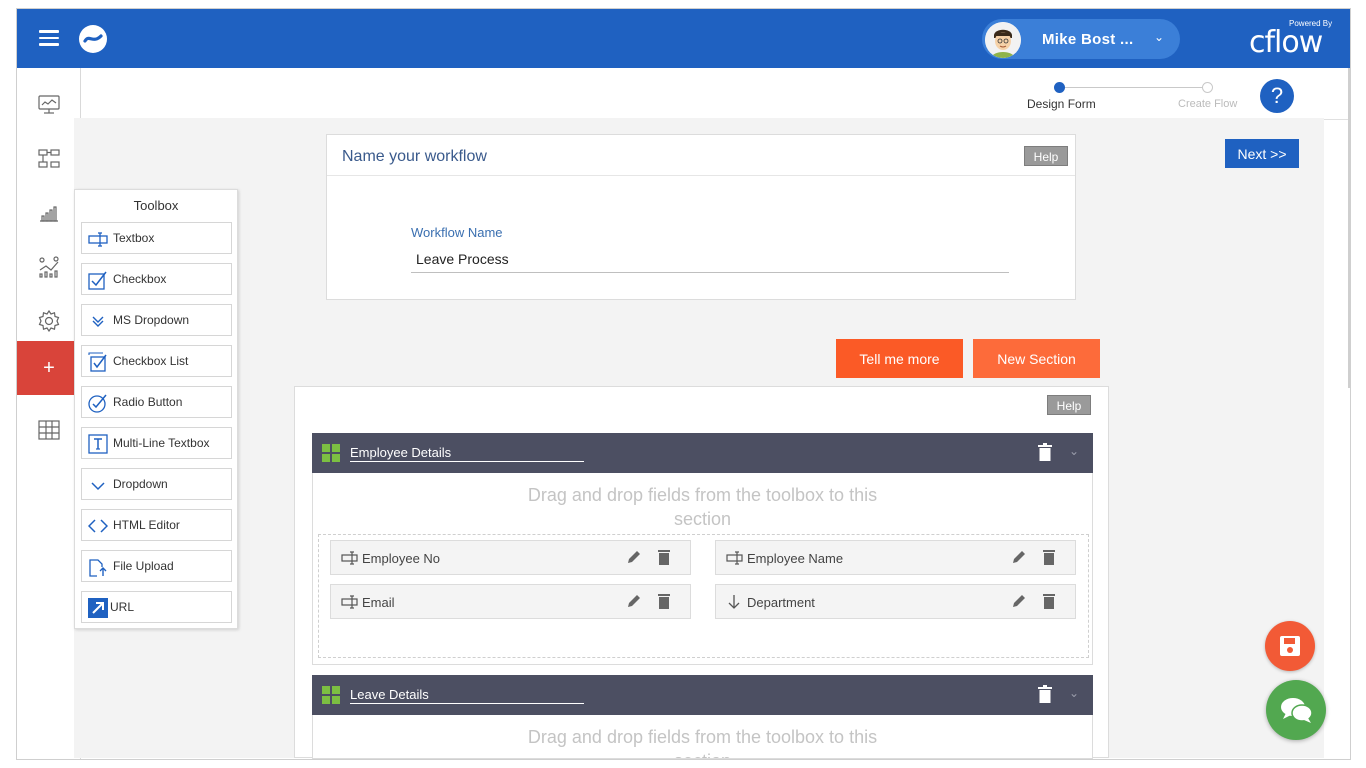 This screenshot has height=768, width=1366. I want to click on rail-analytics, so click(49, 267).